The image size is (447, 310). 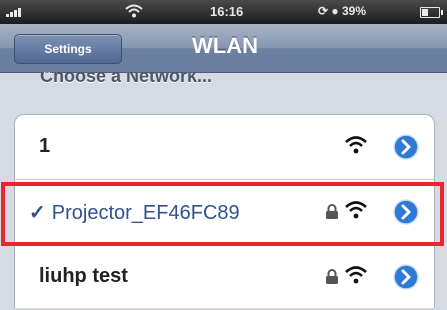 What do you see at coordinates (332, 276) in the screenshot?
I see `lock-icon` at bounding box center [332, 276].